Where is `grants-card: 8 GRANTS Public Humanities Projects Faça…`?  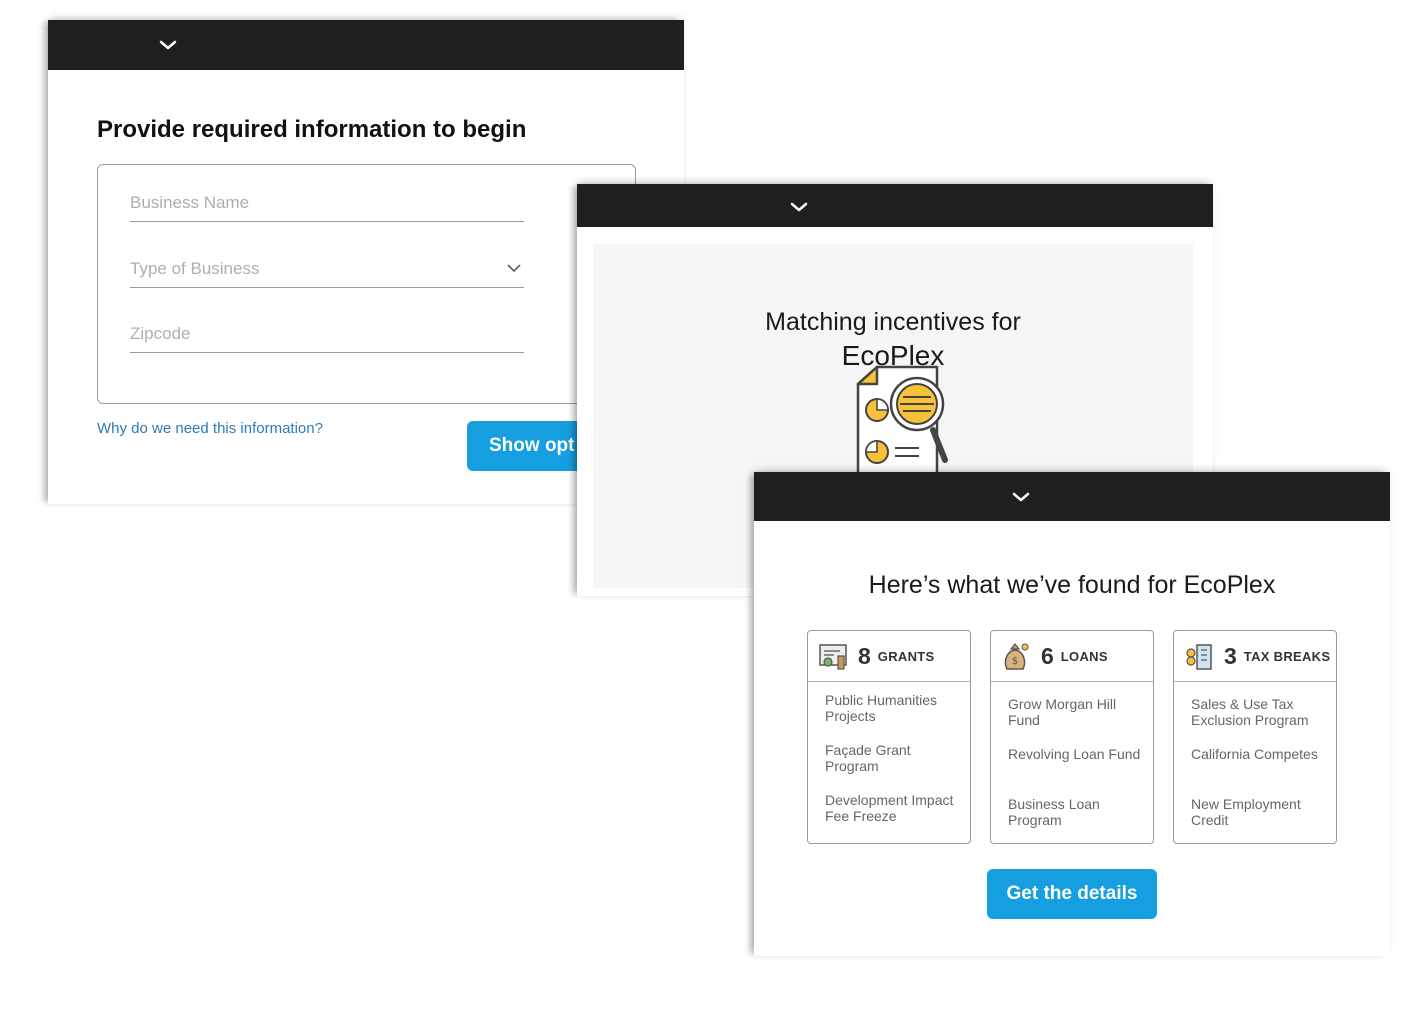 grants-card: 8 GRANTS Public Humanities Projects Faça… is located at coordinates (889, 737).